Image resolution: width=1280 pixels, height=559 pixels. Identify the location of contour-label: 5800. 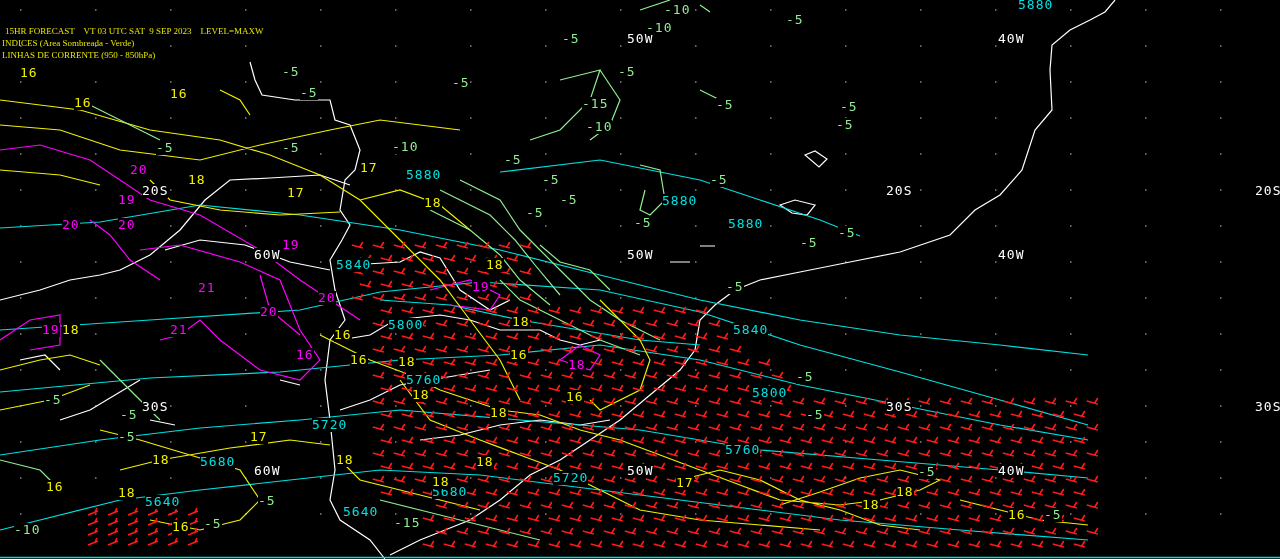
(770, 393).